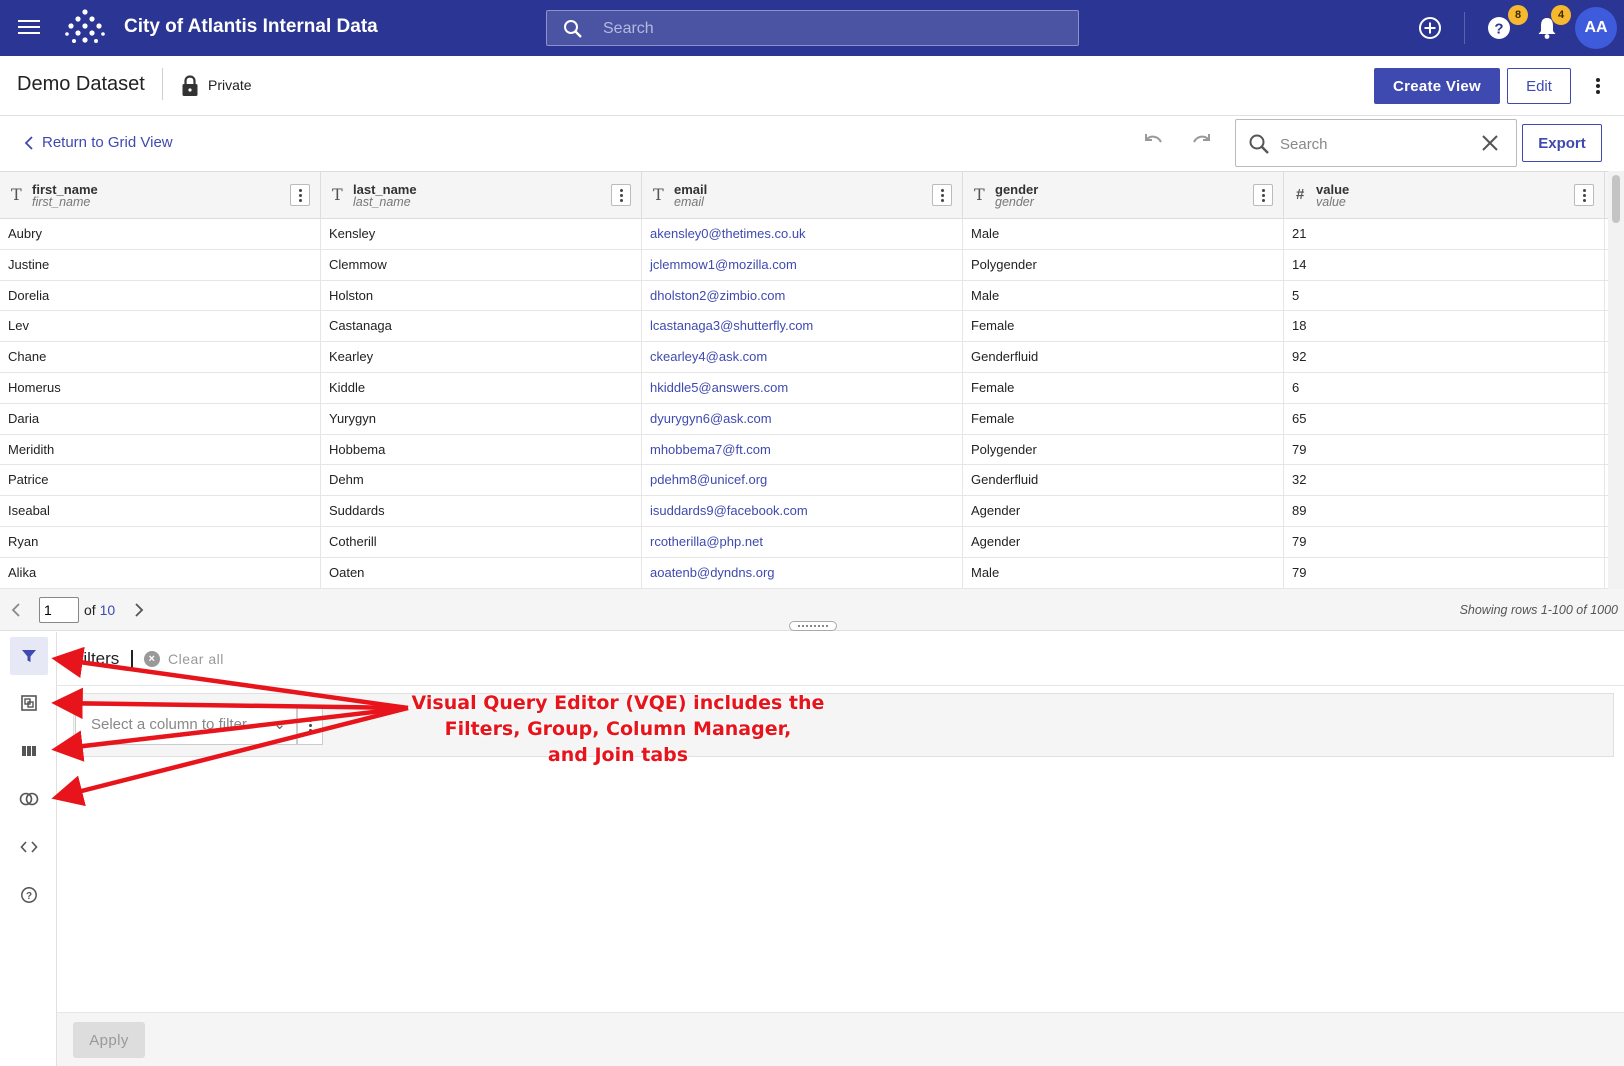 Image resolution: width=1624 pixels, height=1066 pixels. What do you see at coordinates (139, 610) in the screenshot?
I see `chevron-right-icon` at bounding box center [139, 610].